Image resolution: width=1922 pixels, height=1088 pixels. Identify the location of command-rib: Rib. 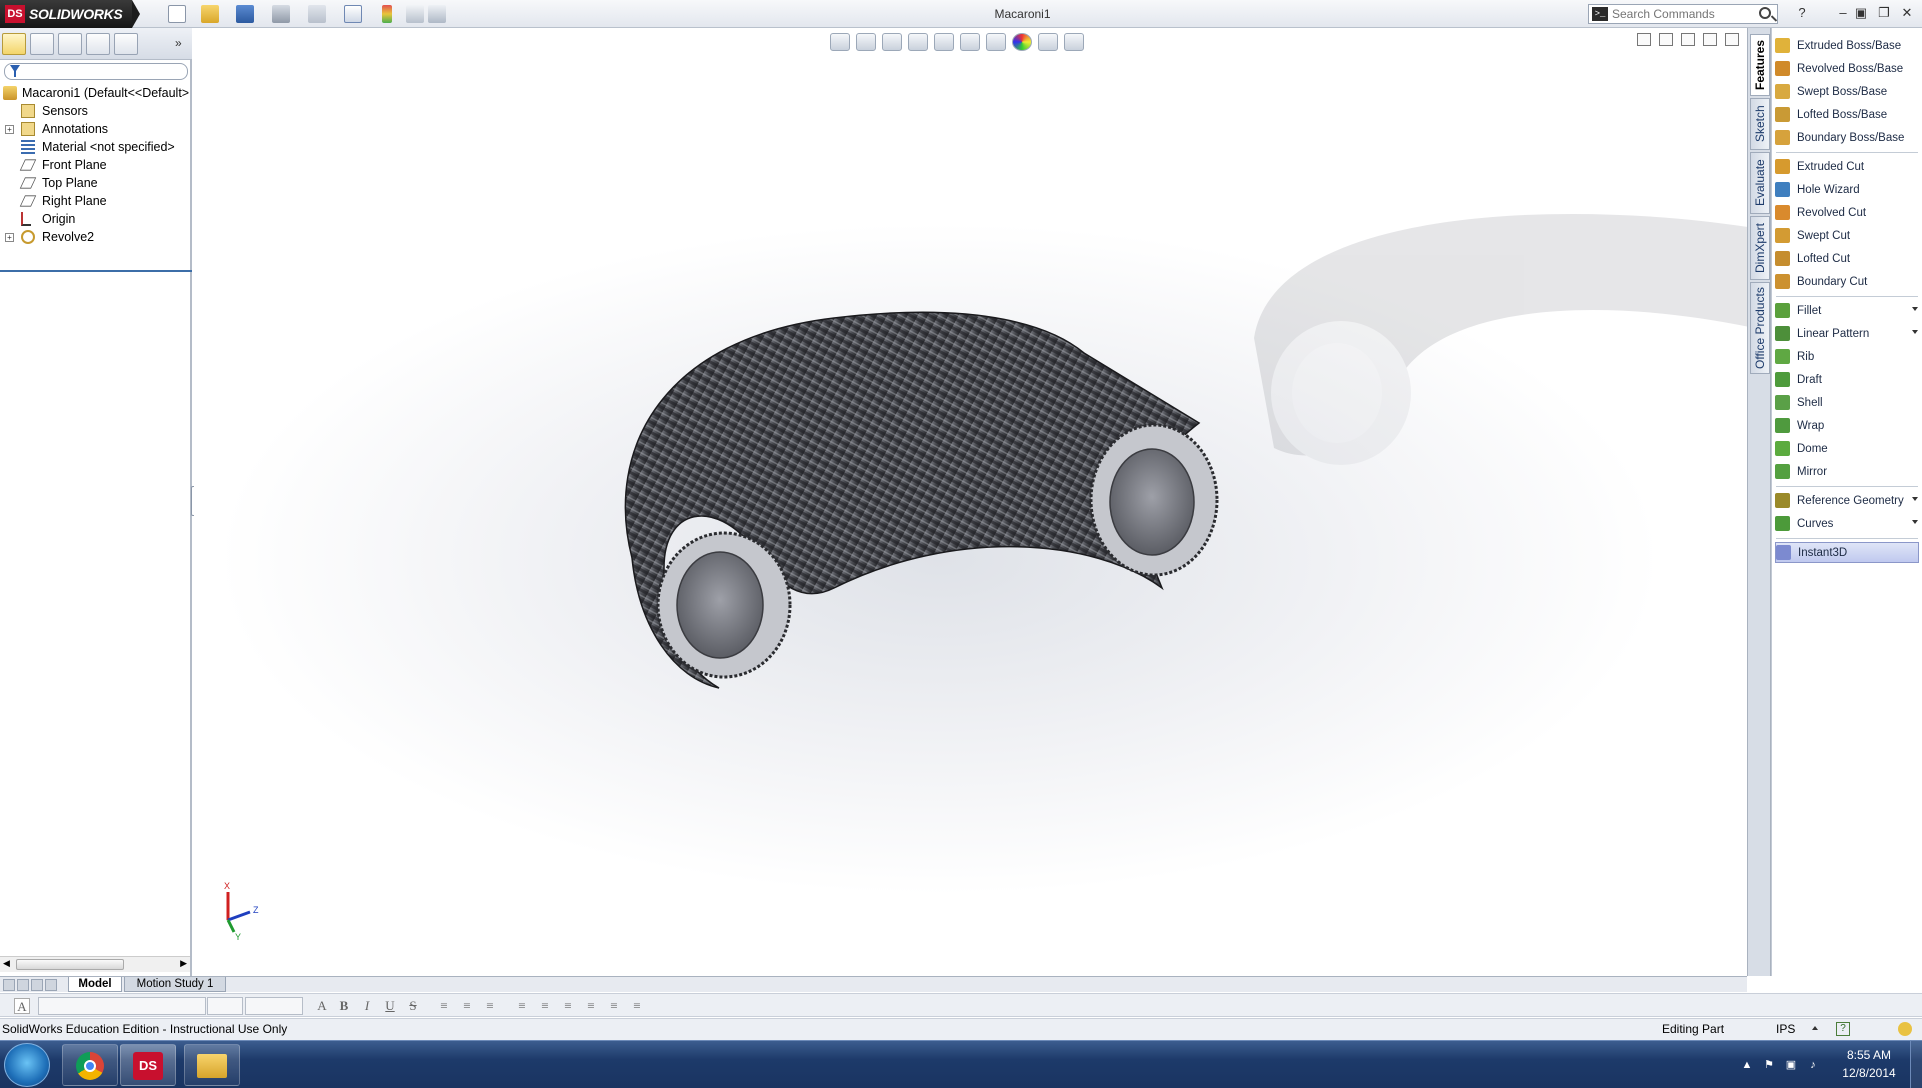
(1847, 356).